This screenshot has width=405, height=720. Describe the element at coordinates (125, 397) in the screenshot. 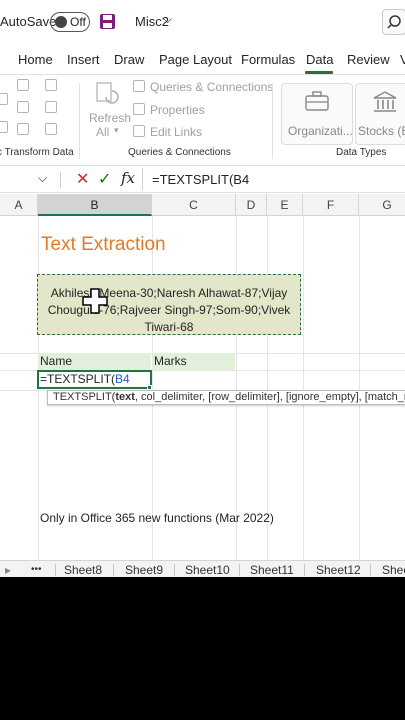

I see `tooltip-current-arg: text` at that location.